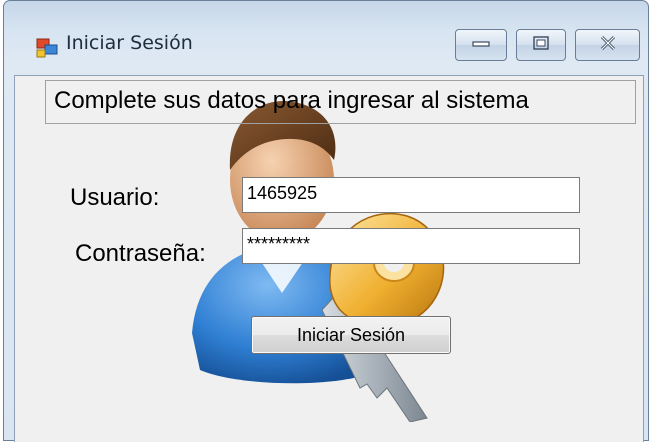 This screenshot has height=442, width=651. I want to click on login-button: Iniciar Sesión, so click(351, 335).